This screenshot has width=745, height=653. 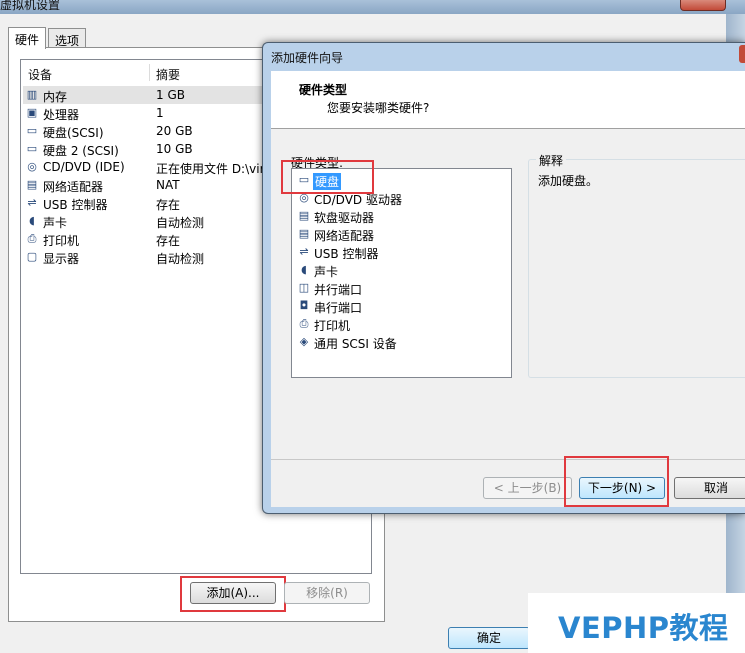 What do you see at coordinates (527, 488) in the screenshot?
I see `back-button: < 上一步(B)` at bounding box center [527, 488].